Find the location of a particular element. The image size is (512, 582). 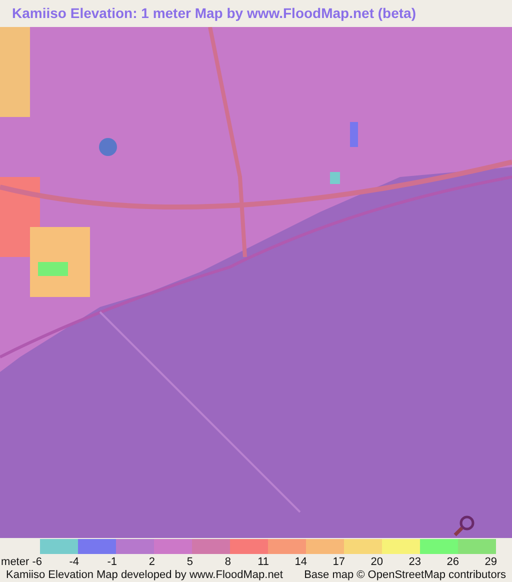

magnifier-icon is located at coordinates (464, 526).